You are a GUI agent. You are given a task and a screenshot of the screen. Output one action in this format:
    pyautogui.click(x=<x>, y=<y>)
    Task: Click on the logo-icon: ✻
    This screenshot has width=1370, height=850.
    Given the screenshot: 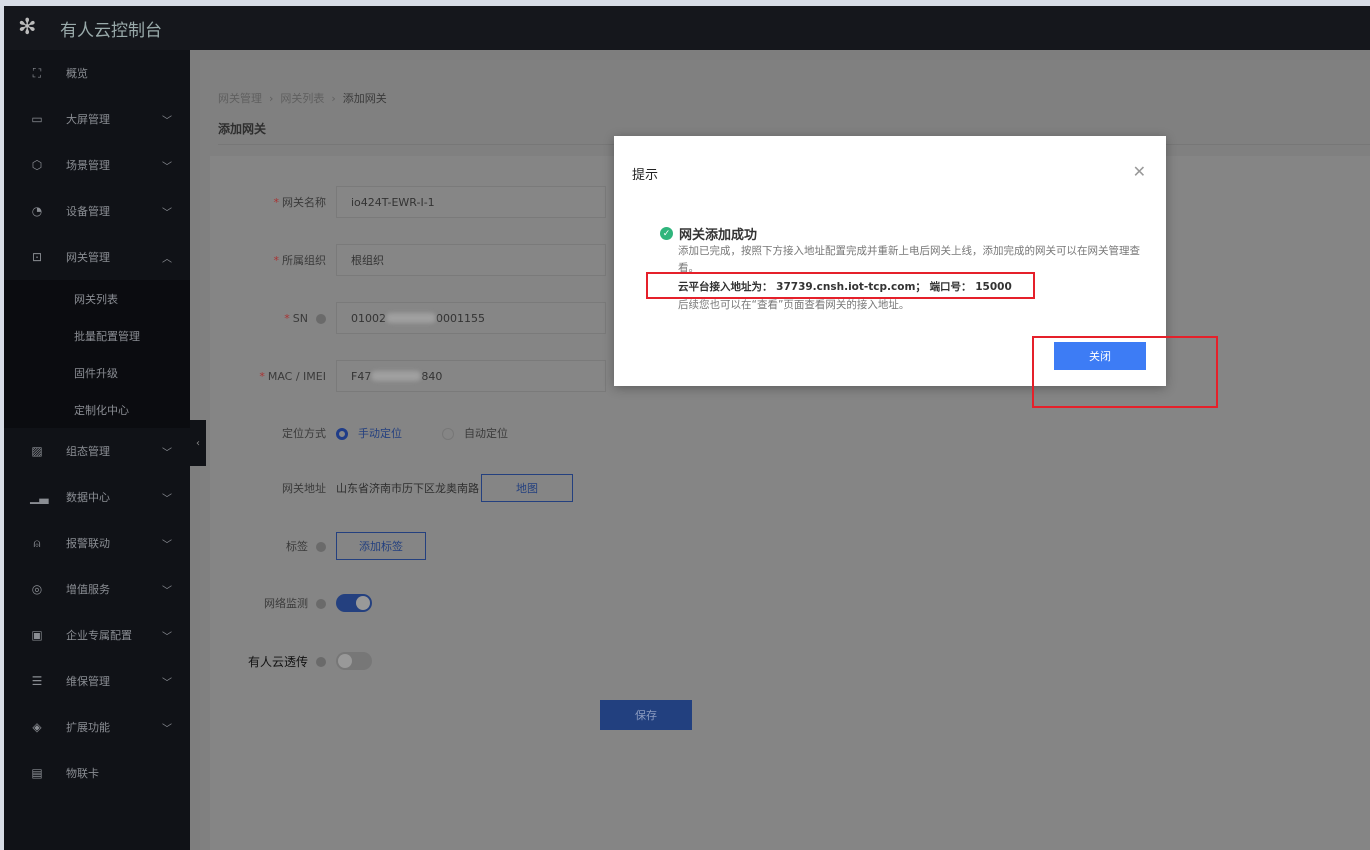 What is the action you would take?
    pyautogui.click(x=27, y=27)
    